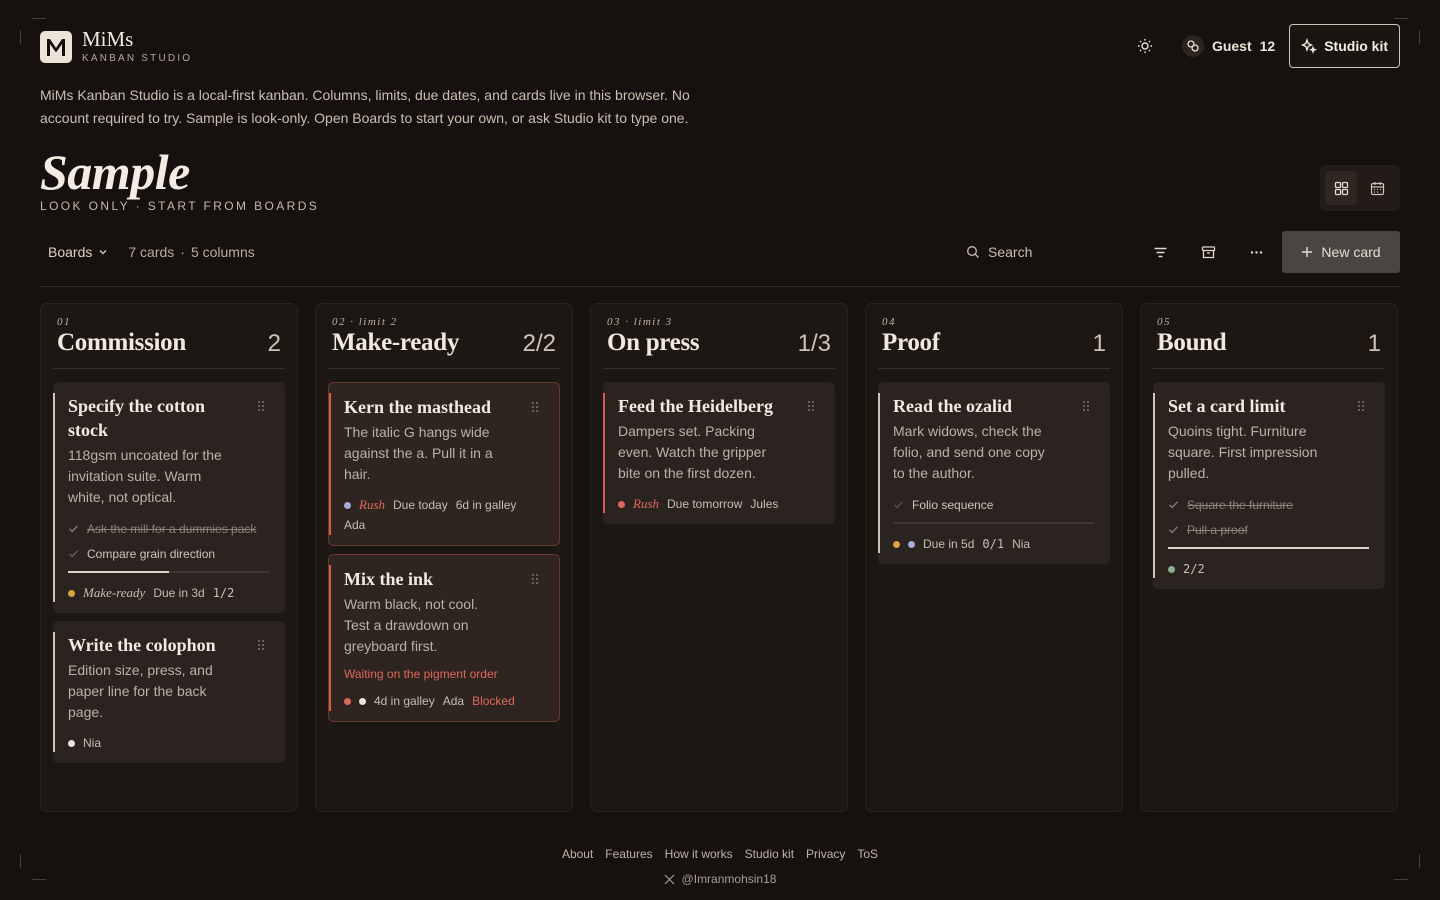  What do you see at coordinates (1228, 46) in the screenshot?
I see `guest-account-button: Guest 12` at bounding box center [1228, 46].